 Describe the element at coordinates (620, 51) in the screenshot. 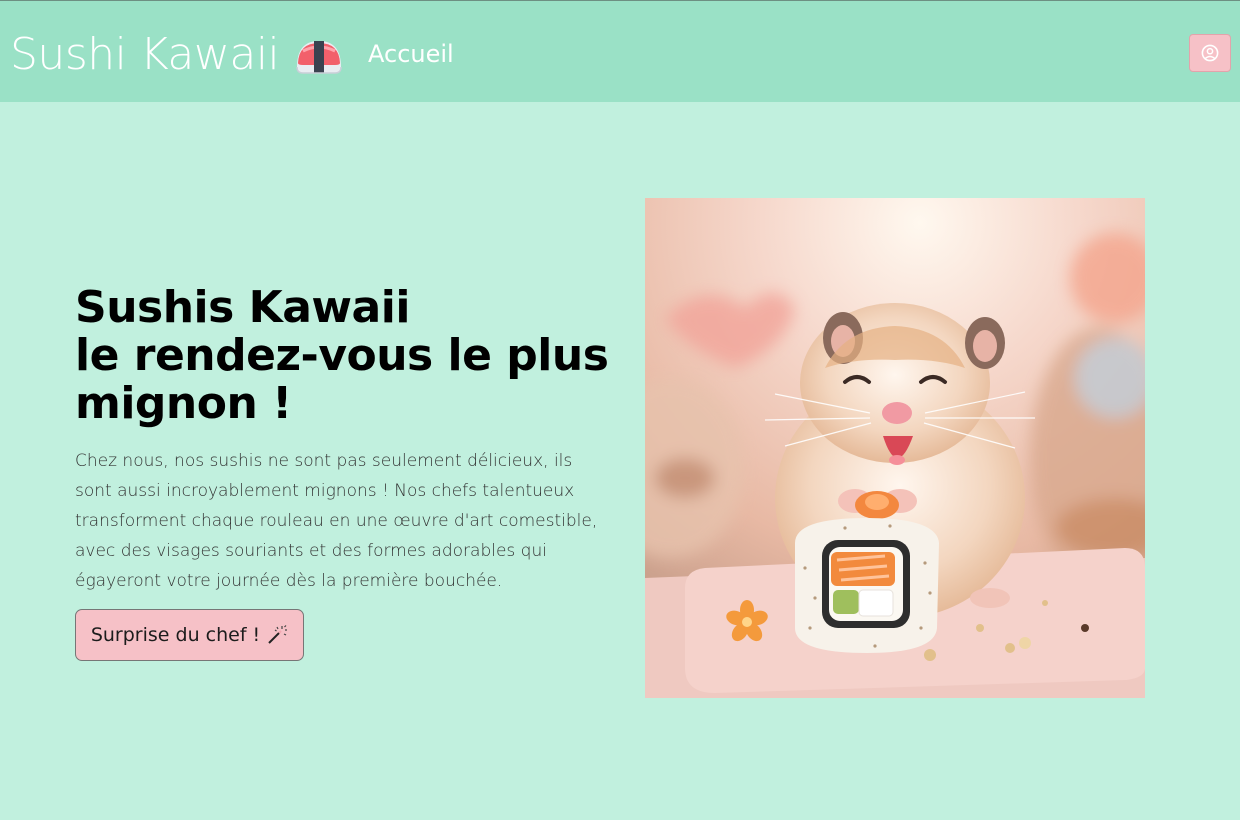

I see `navbar: Sushi Kawaii Accueil` at that location.